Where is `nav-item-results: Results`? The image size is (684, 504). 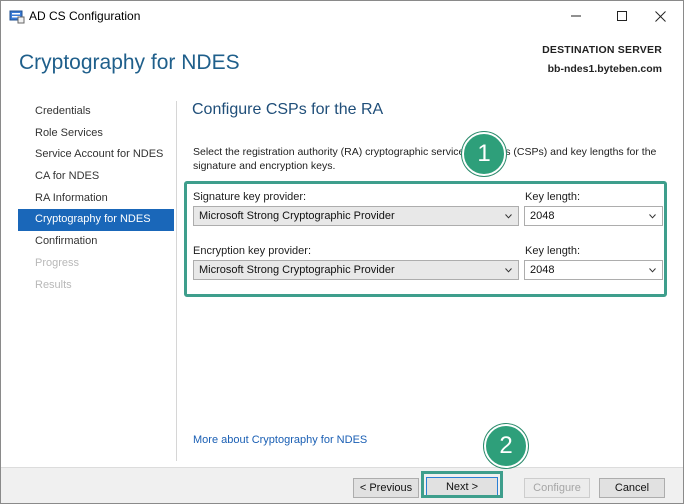
nav-item-results: Results is located at coordinates (53, 284).